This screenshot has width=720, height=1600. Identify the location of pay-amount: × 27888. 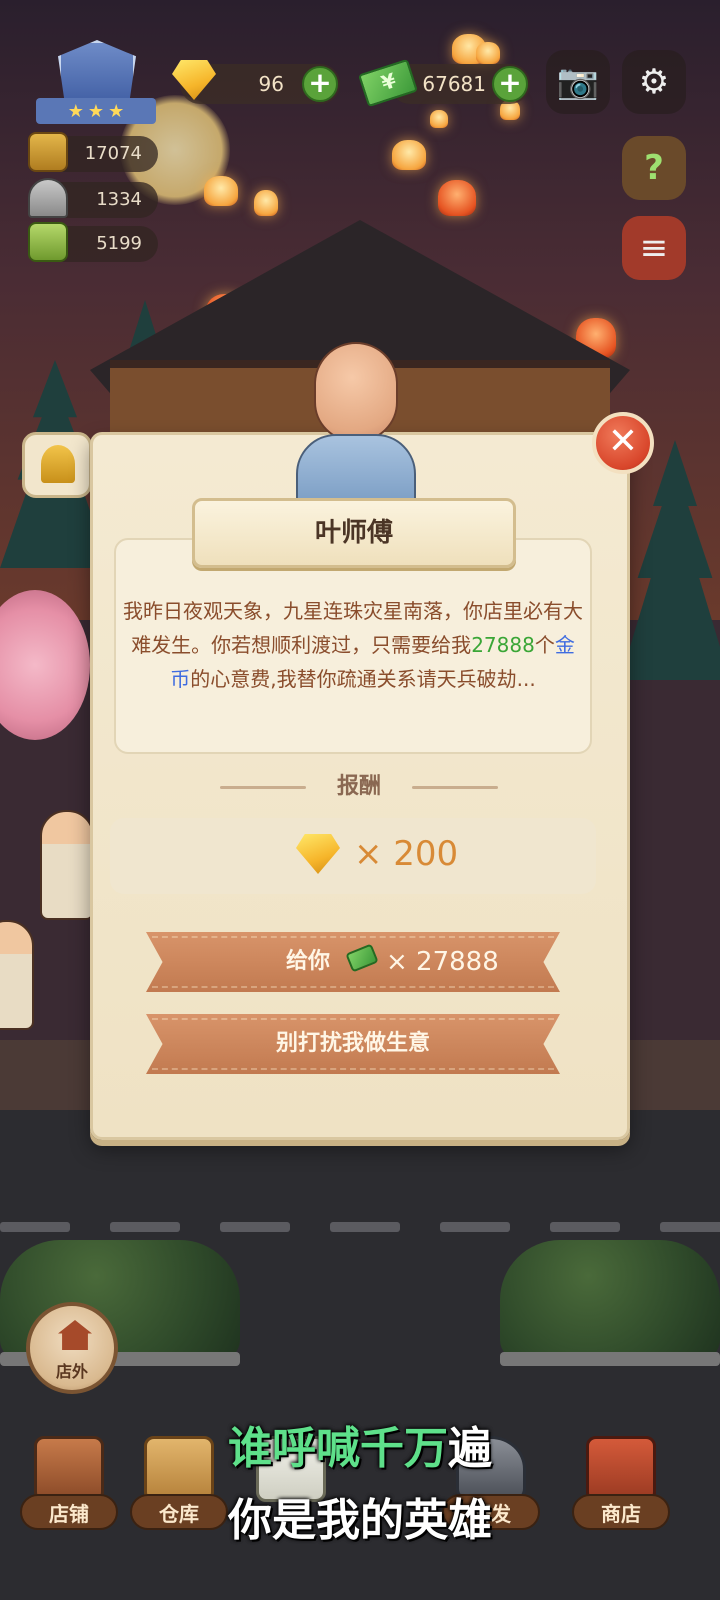
(442, 962).